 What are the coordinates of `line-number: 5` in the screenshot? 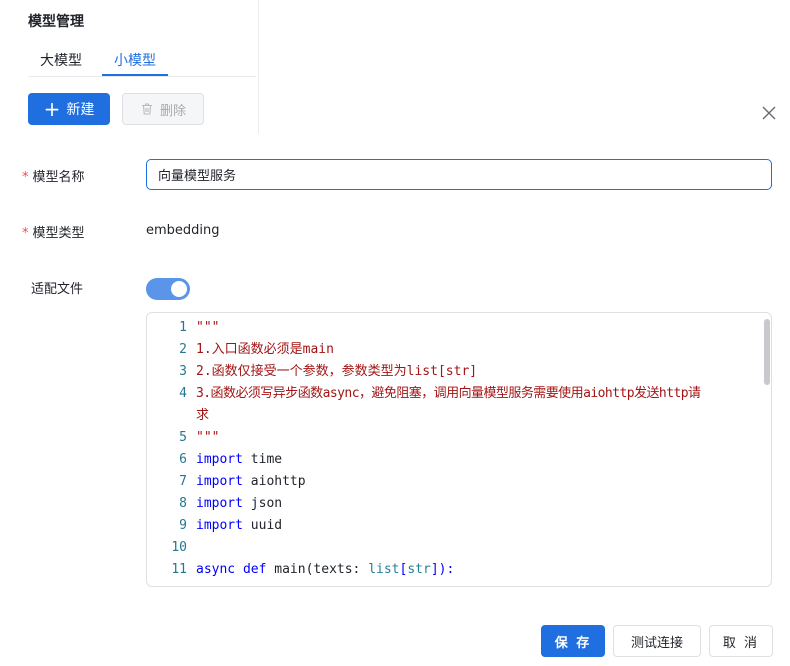 It's located at (183, 437).